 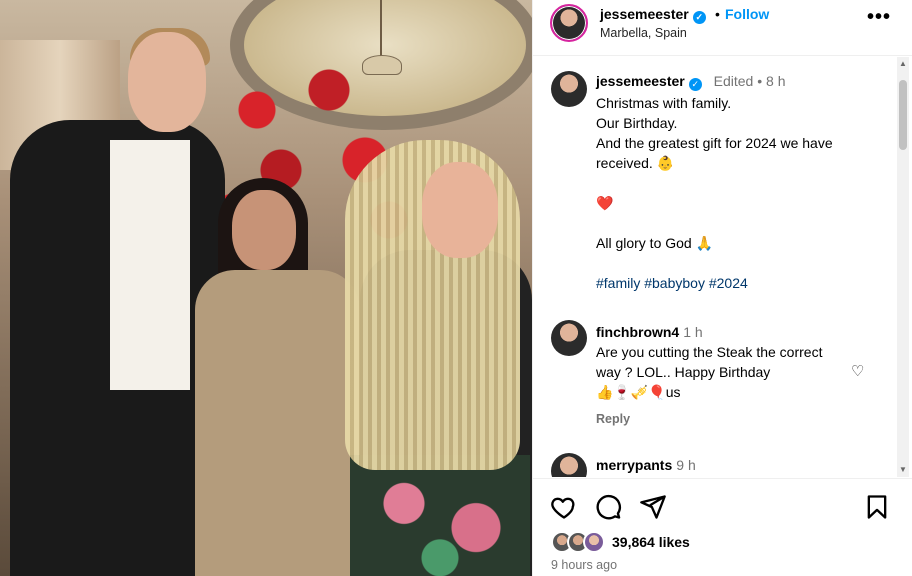 I want to click on commenter-username: finchbrown4, so click(x=637, y=332).